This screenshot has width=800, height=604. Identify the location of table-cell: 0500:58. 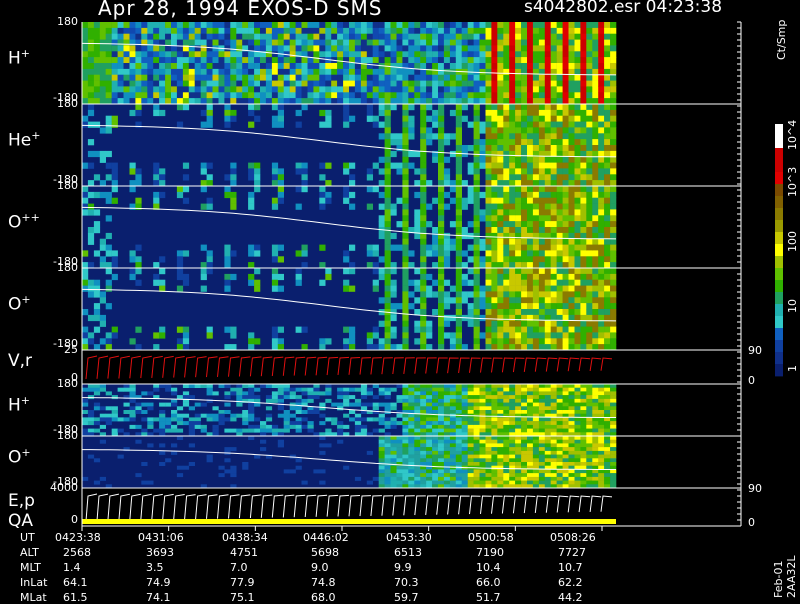
(491, 537).